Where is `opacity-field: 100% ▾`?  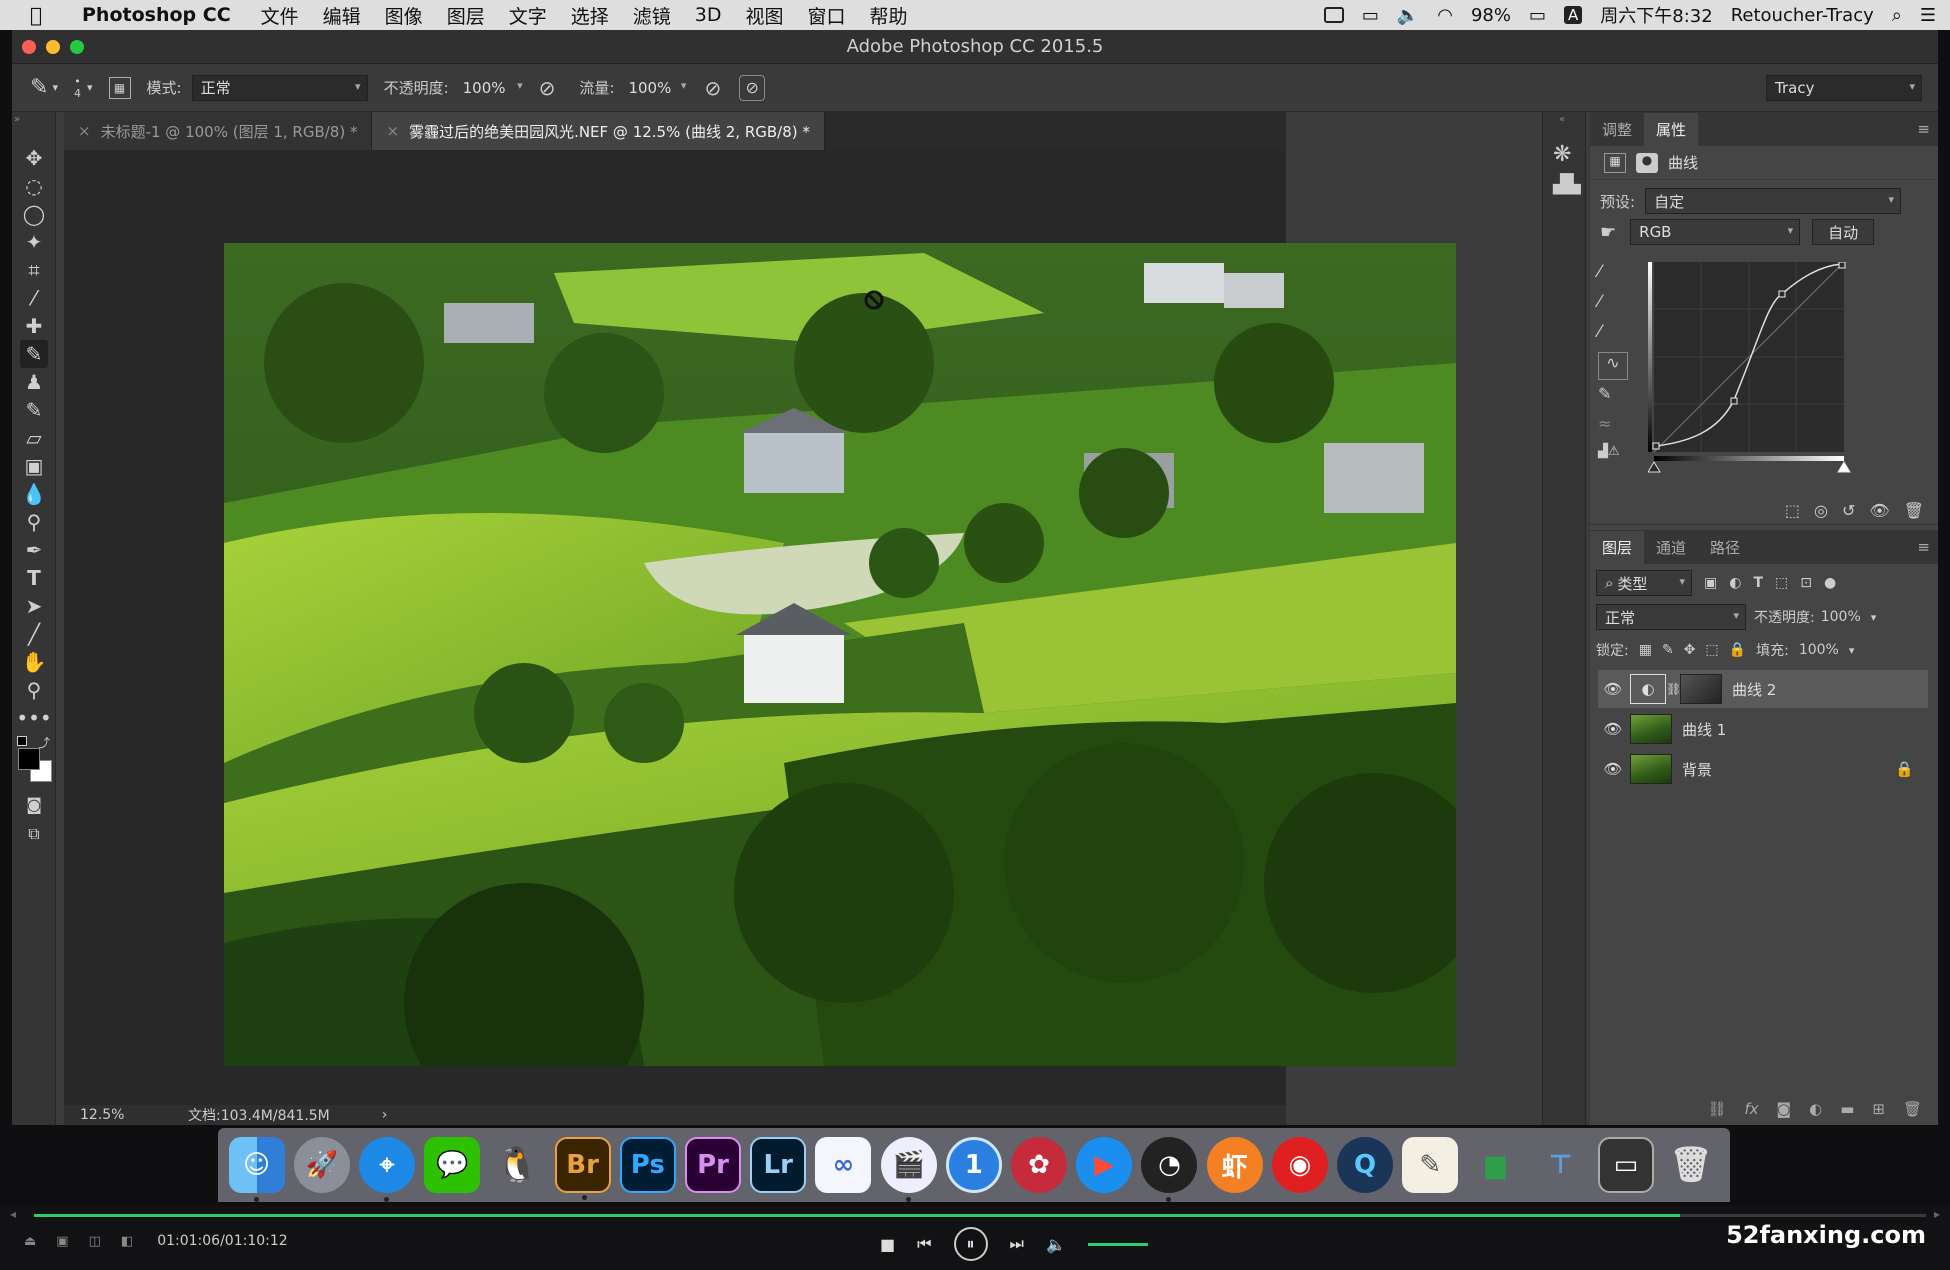 opacity-field: 100% ▾ is located at coordinates (492, 88).